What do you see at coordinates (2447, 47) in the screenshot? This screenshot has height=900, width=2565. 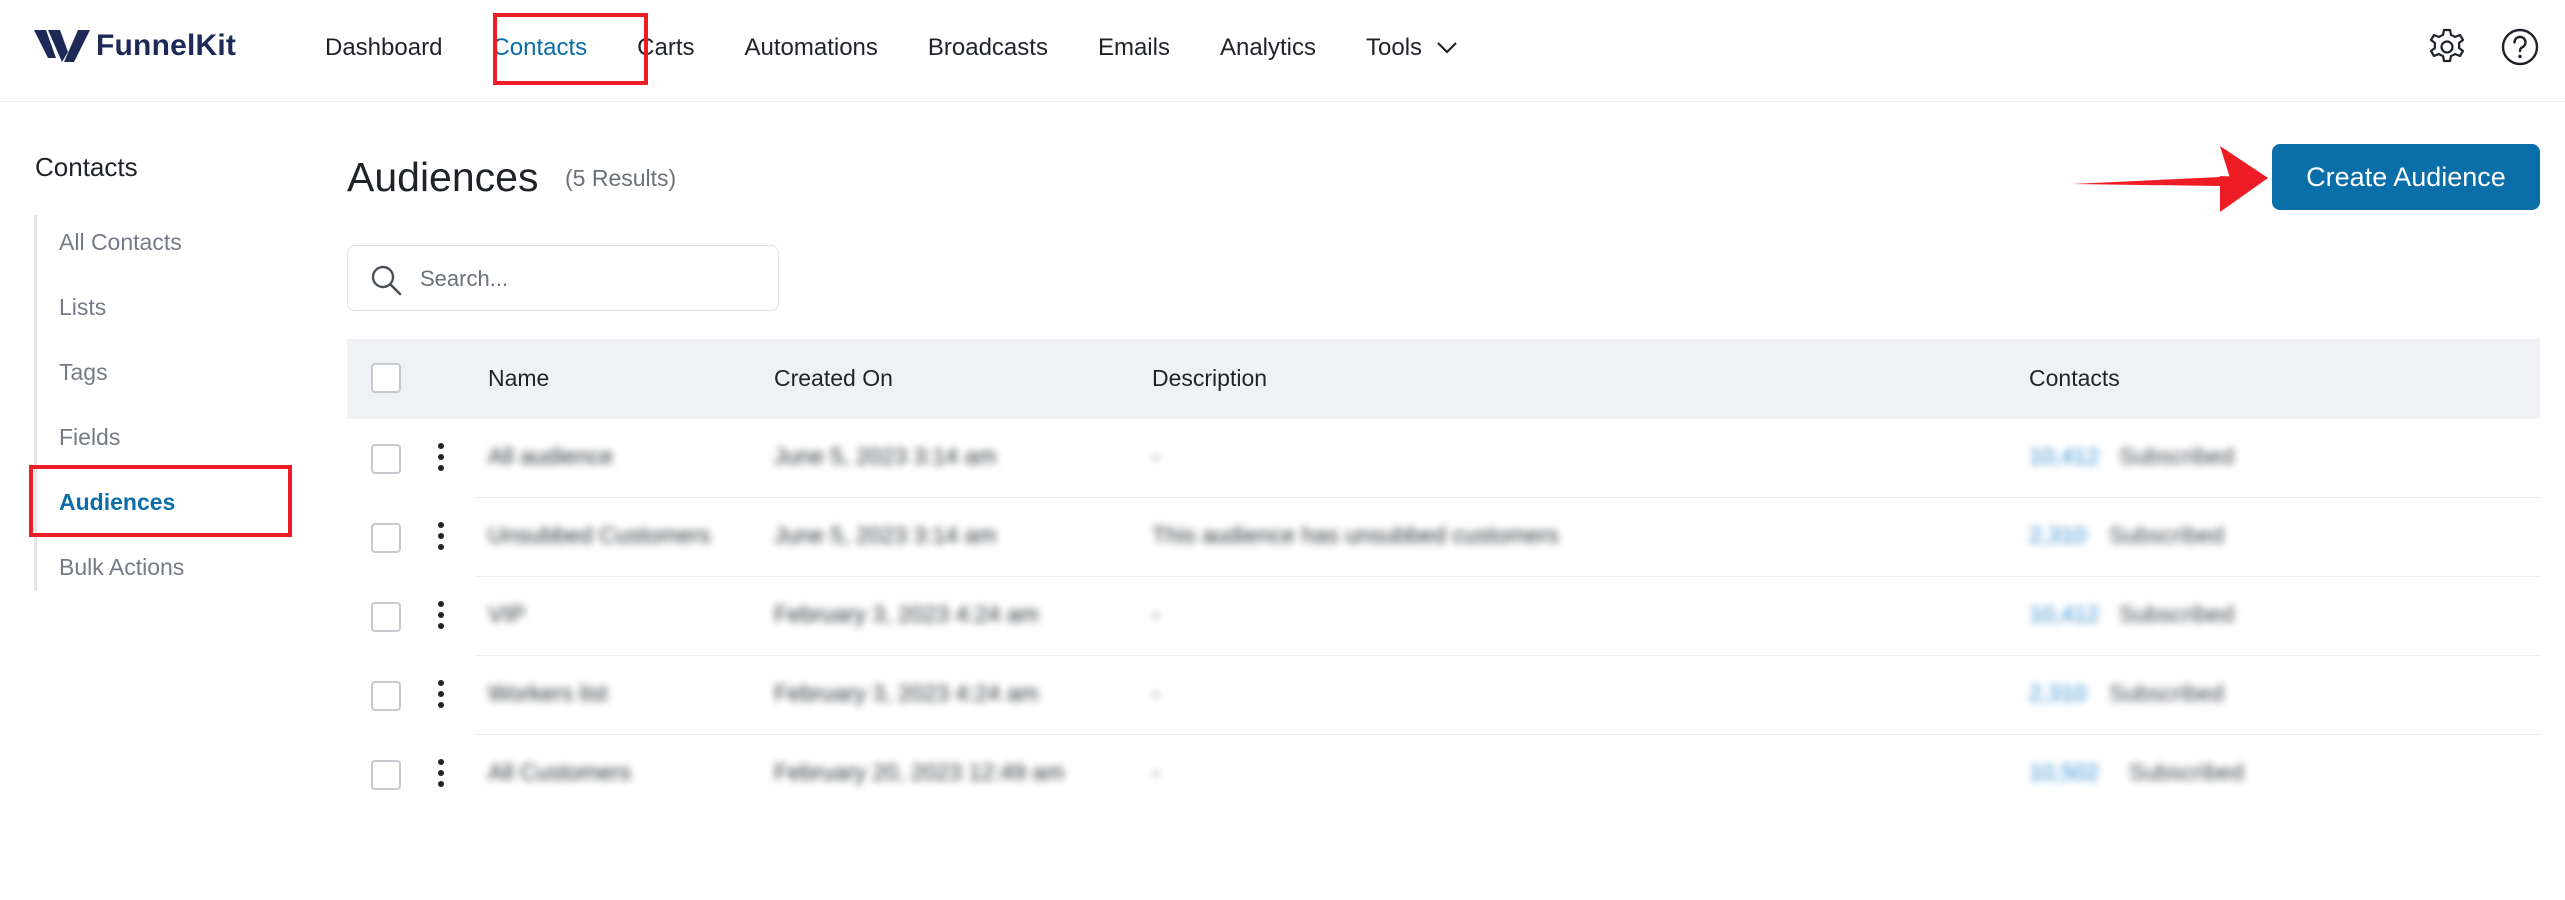 I see `gear-icon` at bounding box center [2447, 47].